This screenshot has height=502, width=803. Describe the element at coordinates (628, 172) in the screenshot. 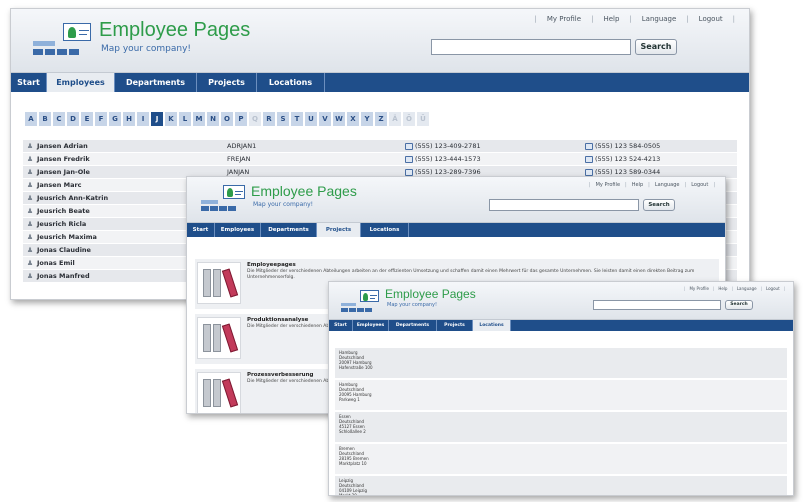

I see `employee-fax: (555) 123 589-0344` at that location.